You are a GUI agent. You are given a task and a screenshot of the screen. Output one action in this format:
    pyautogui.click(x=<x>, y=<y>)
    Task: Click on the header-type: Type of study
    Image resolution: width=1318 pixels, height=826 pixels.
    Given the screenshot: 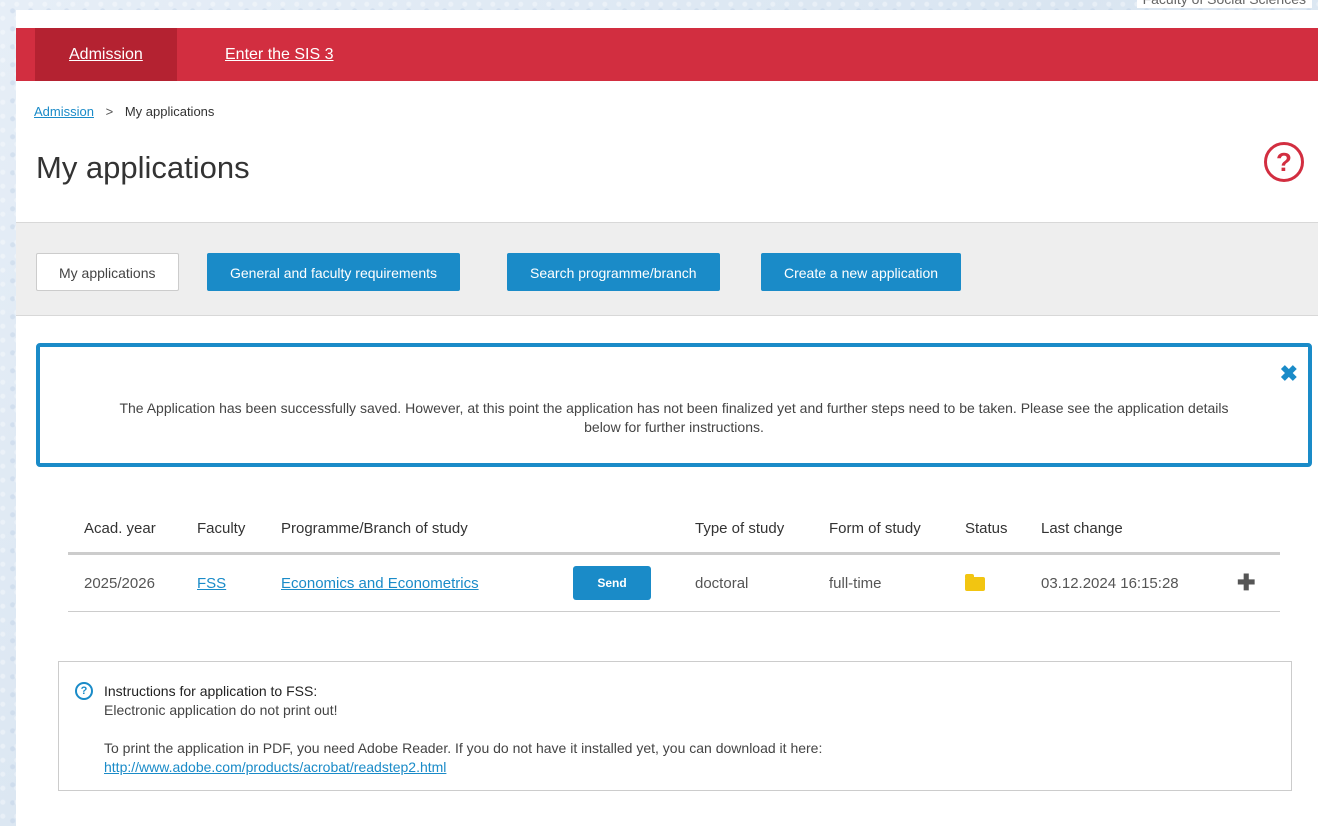 What is the action you would take?
    pyautogui.click(x=746, y=529)
    